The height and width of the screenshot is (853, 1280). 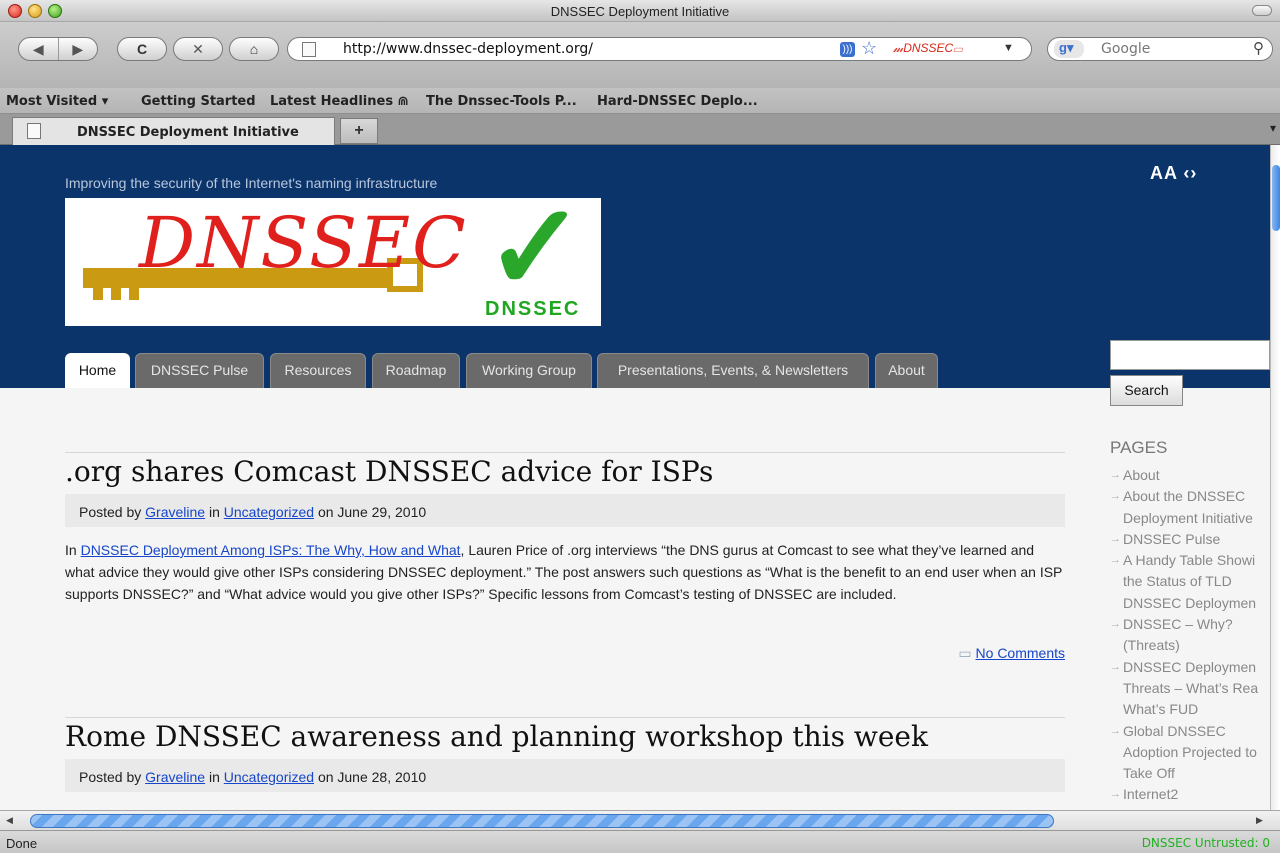 I want to click on rss-icon: ))), so click(x=847, y=49).